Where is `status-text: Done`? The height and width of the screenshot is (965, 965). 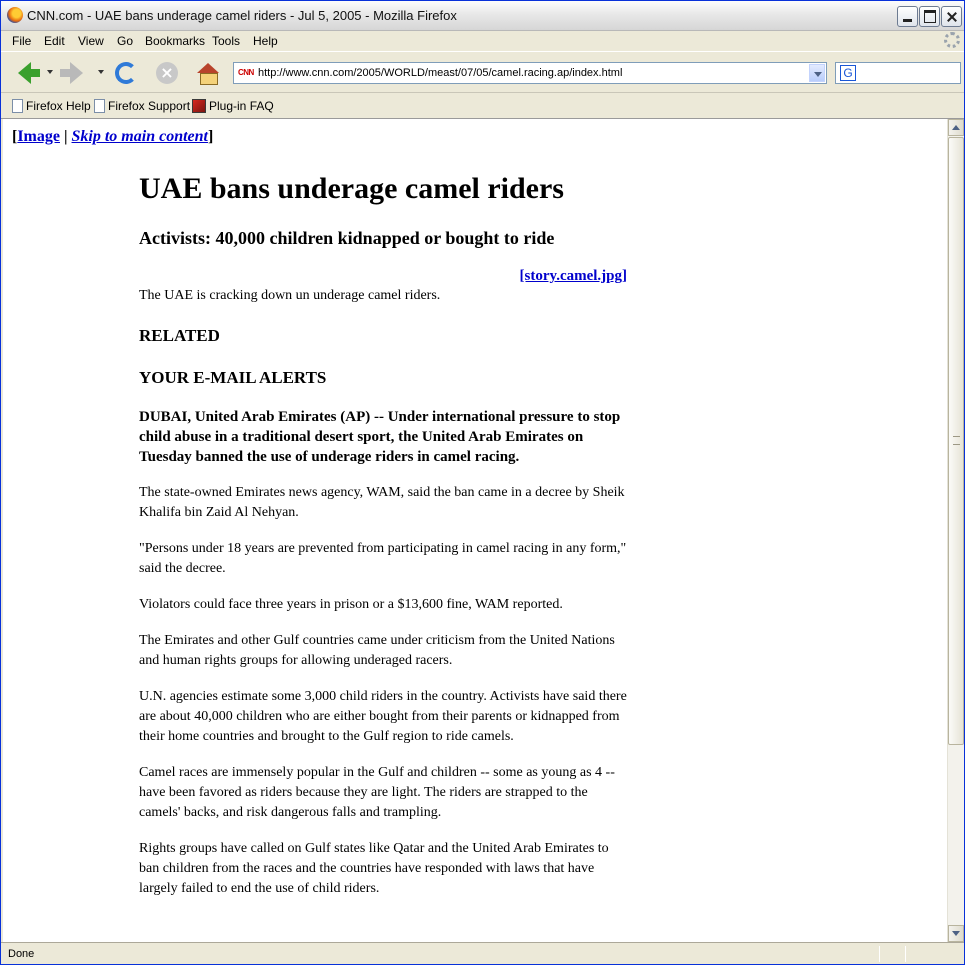 status-text: Done is located at coordinates (21, 954).